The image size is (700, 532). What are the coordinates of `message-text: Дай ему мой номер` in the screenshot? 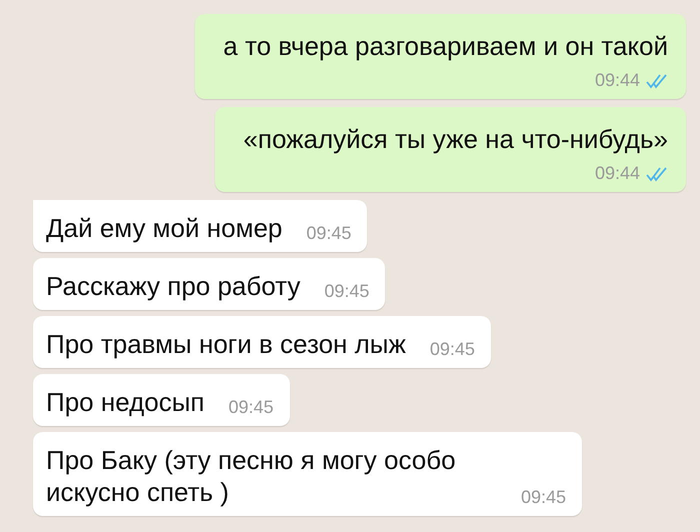 It's located at (164, 228).